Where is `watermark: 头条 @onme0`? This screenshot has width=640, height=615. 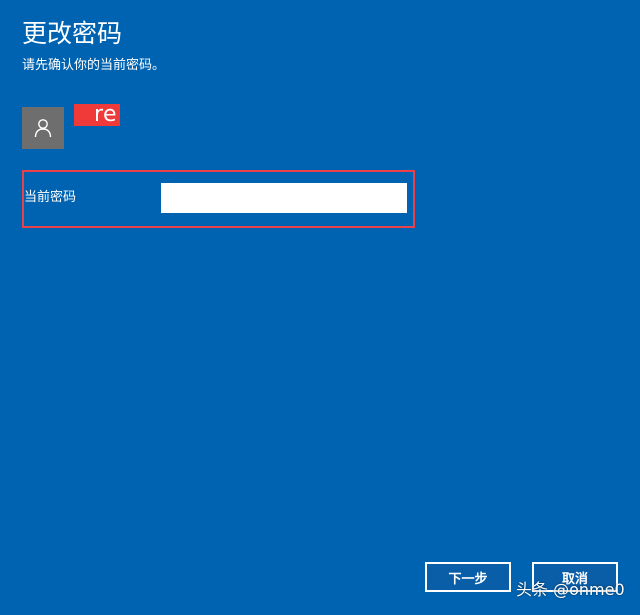 watermark: 头条 @onme0 is located at coordinates (570, 589).